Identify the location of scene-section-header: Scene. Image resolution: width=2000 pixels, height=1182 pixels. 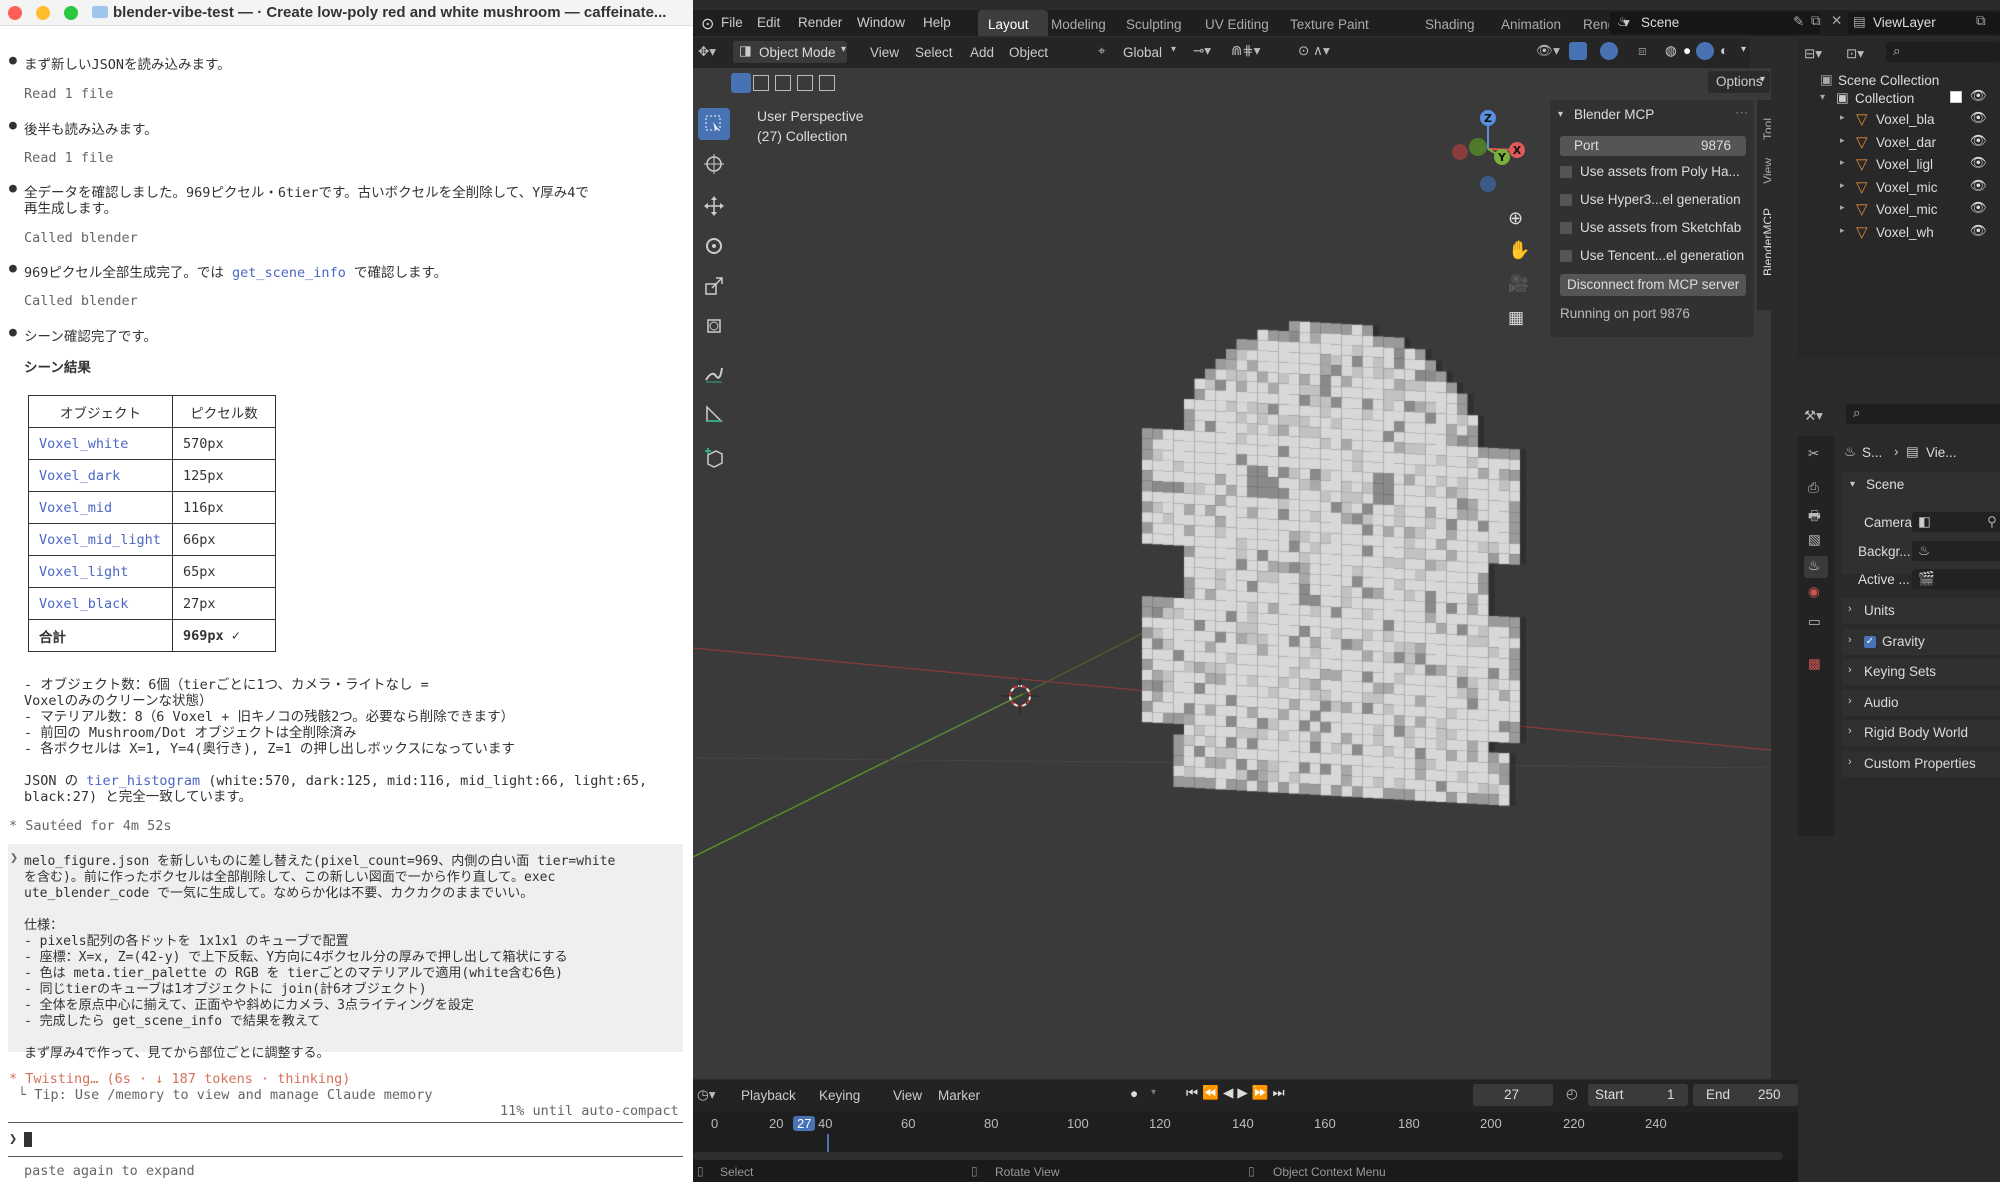
(1885, 484).